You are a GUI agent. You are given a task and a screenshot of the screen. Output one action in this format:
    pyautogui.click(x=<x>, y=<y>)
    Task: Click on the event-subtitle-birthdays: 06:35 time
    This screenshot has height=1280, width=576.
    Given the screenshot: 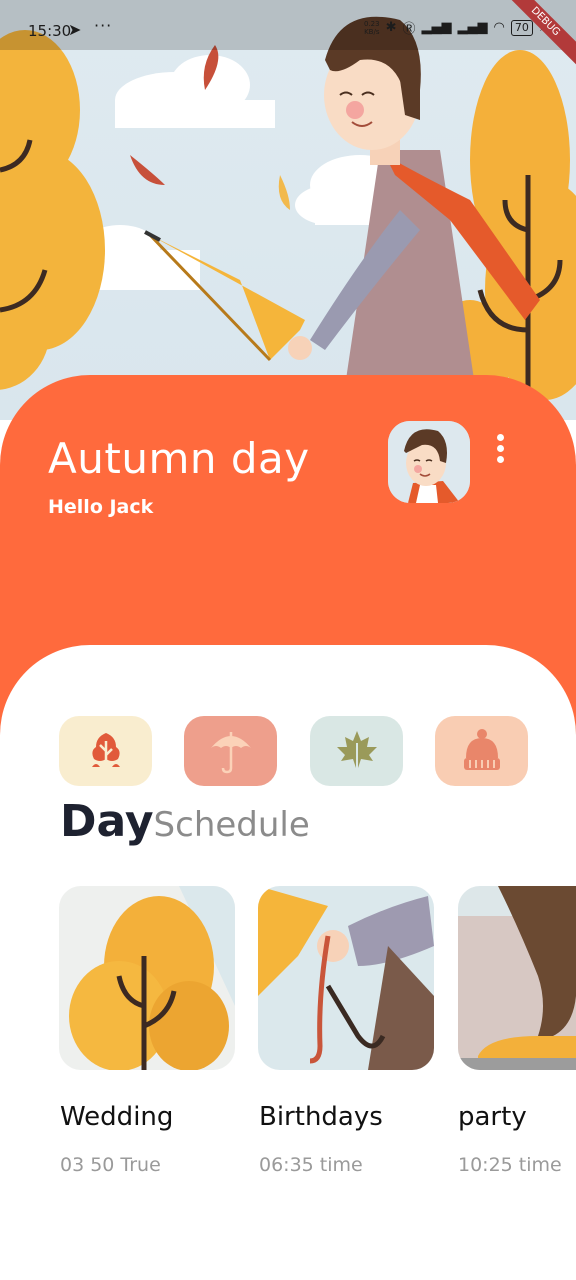 What is the action you would take?
    pyautogui.click(x=311, y=1165)
    